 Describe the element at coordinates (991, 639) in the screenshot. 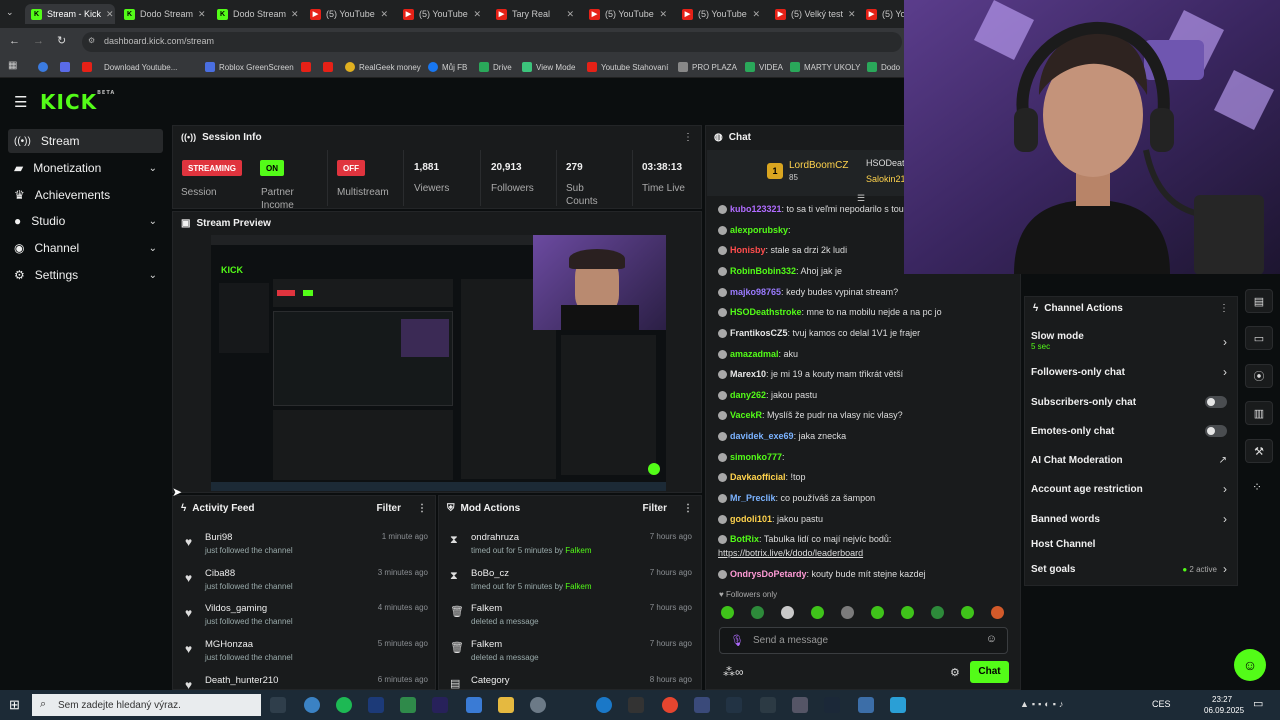

I see `emoji-icon: ☺` at that location.